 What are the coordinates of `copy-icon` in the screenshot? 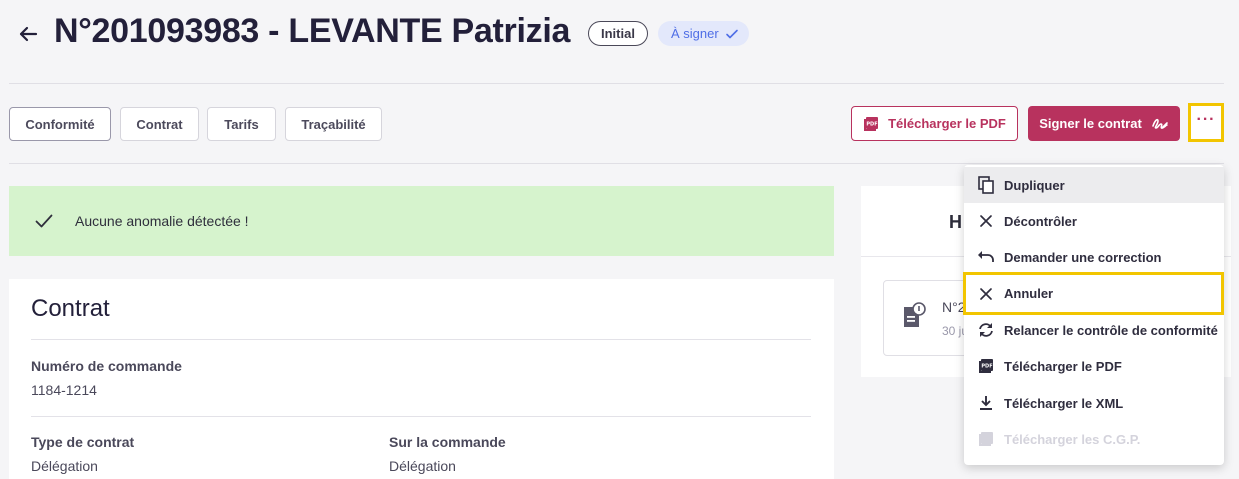 It's located at (986, 185).